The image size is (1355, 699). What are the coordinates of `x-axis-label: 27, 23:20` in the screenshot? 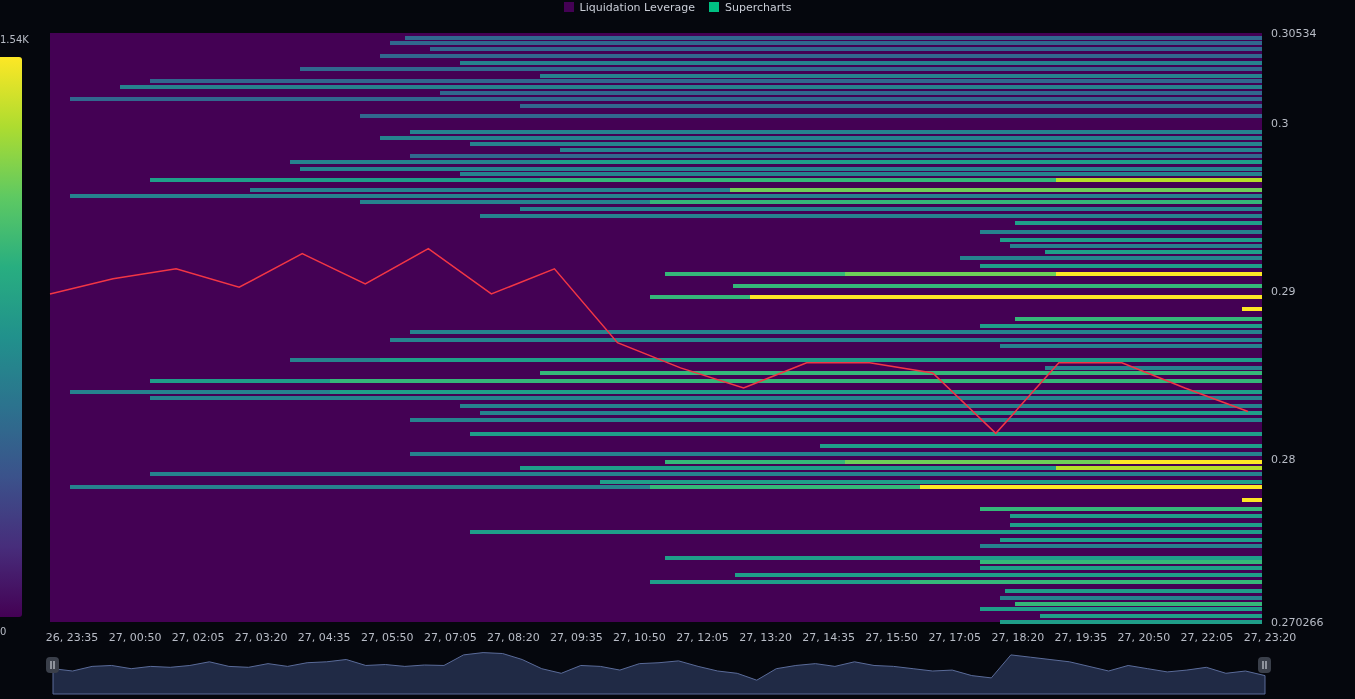 It's located at (1270, 637).